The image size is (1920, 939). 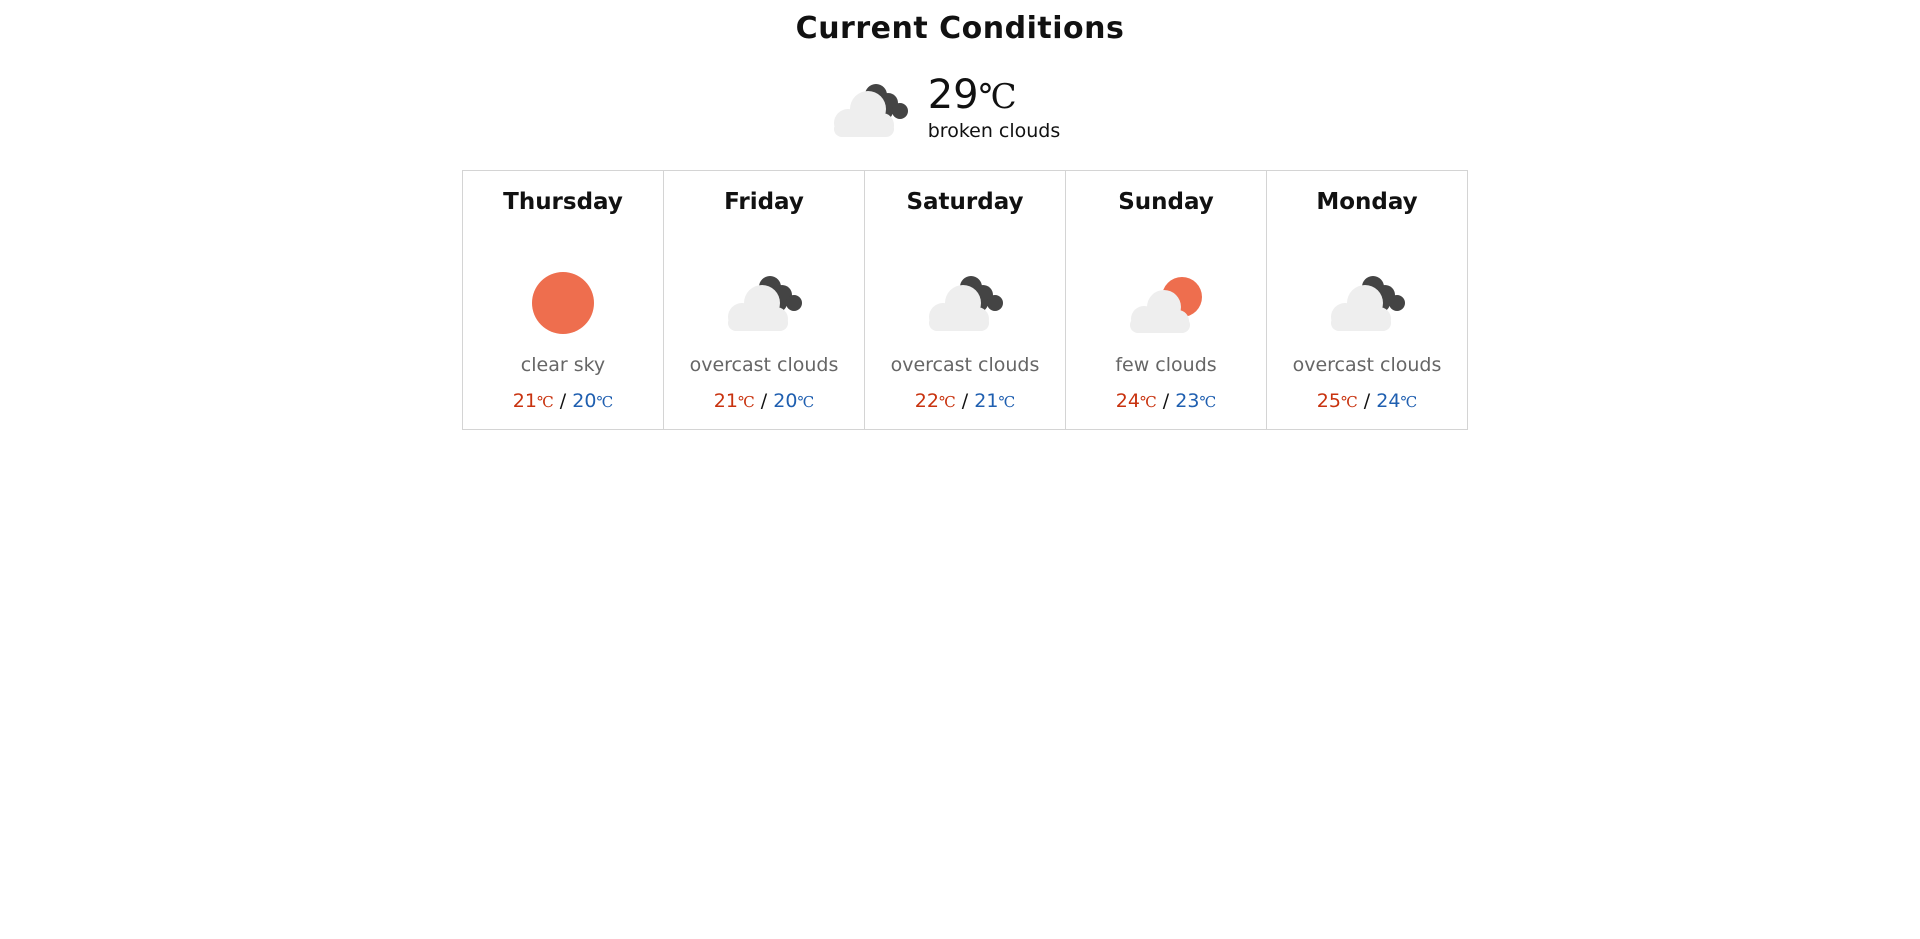 I want to click on day-name: Saturday, so click(x=965, y=202).